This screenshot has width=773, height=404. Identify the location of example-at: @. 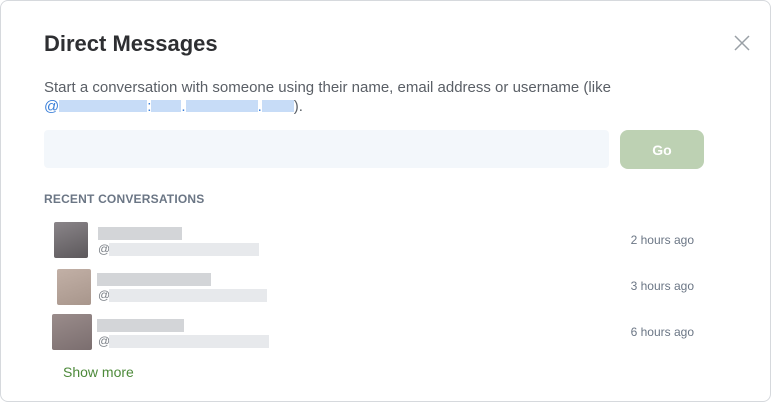
(52, 106).